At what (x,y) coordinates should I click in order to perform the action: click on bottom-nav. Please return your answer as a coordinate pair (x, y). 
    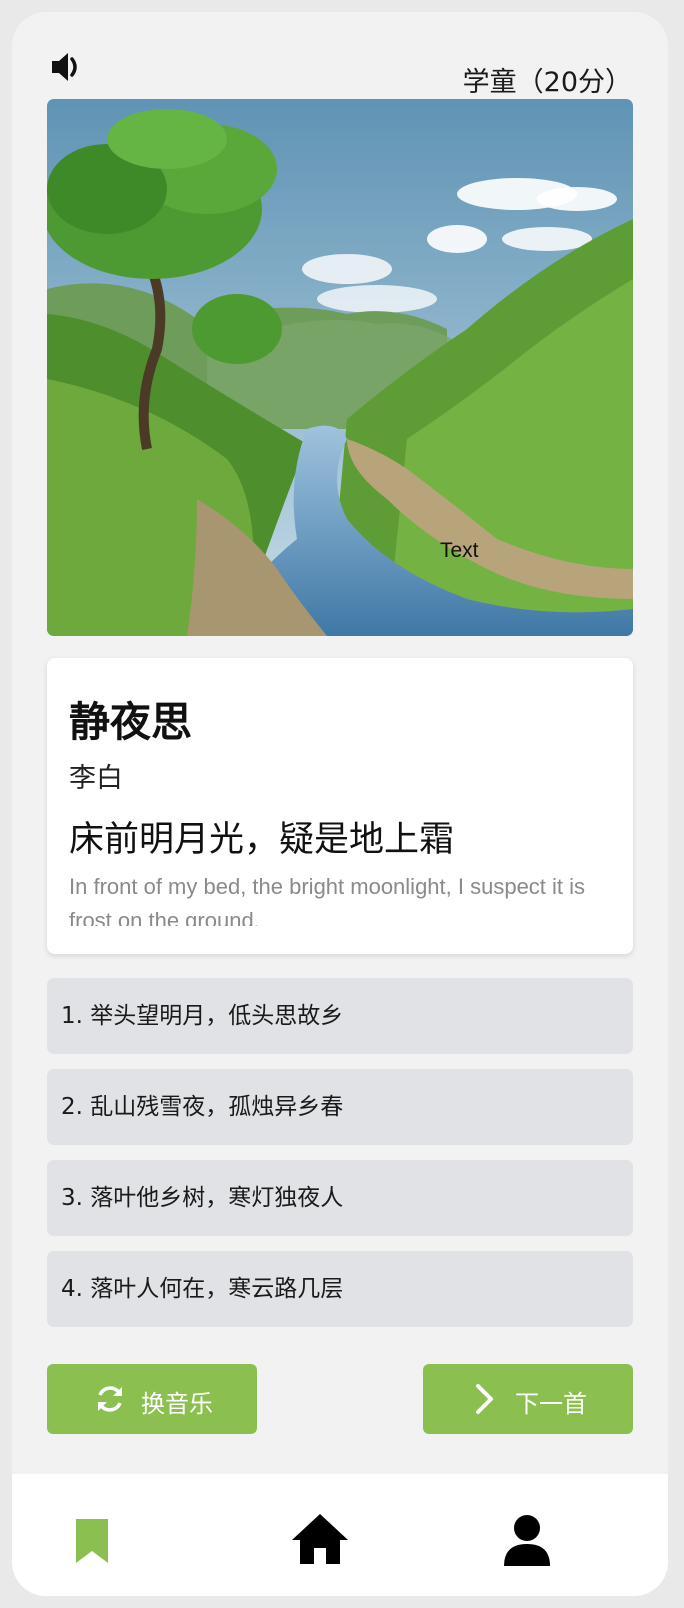
    Looking at the image, I should click on (340, 1535).